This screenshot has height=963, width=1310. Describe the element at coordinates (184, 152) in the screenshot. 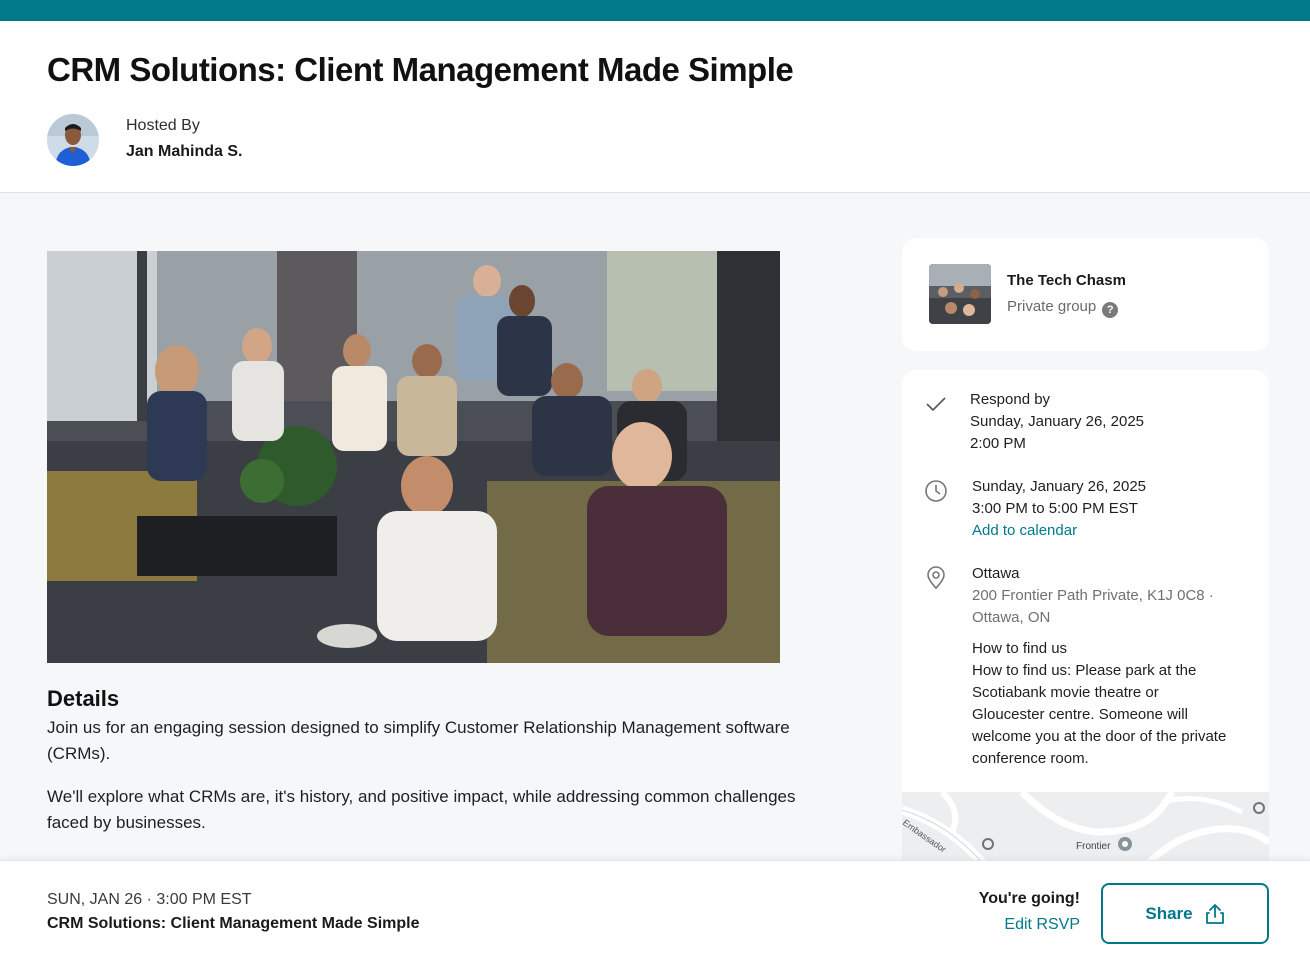

I see `host-name: Jan Mahinda S.` at that location.